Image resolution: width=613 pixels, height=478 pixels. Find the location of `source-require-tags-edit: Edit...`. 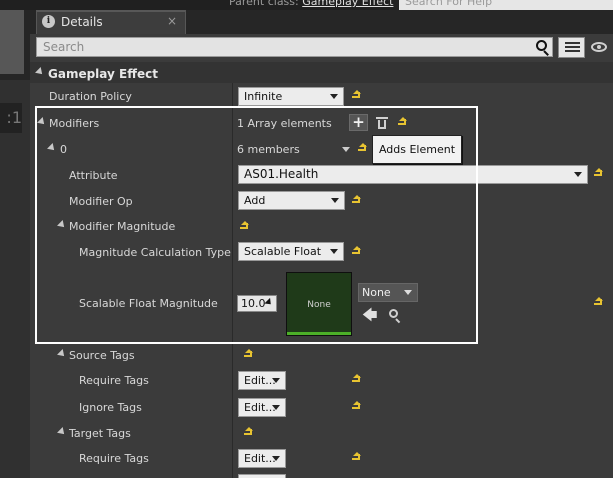

source-require-tags-edit: Edit... is located at coordinates (262, 380).